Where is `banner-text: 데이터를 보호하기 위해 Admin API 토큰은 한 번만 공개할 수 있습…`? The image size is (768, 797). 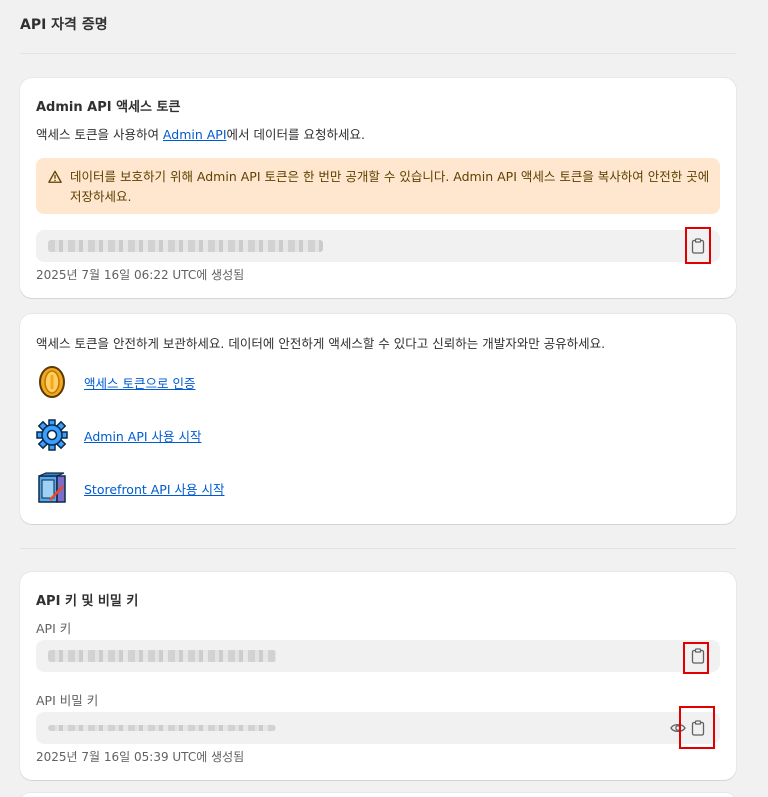 banner-text: 데이터를 보호하기 위해 Admin API 토큰은 한 번만 공개할 수 있습… is located at coordinates (390, 186).